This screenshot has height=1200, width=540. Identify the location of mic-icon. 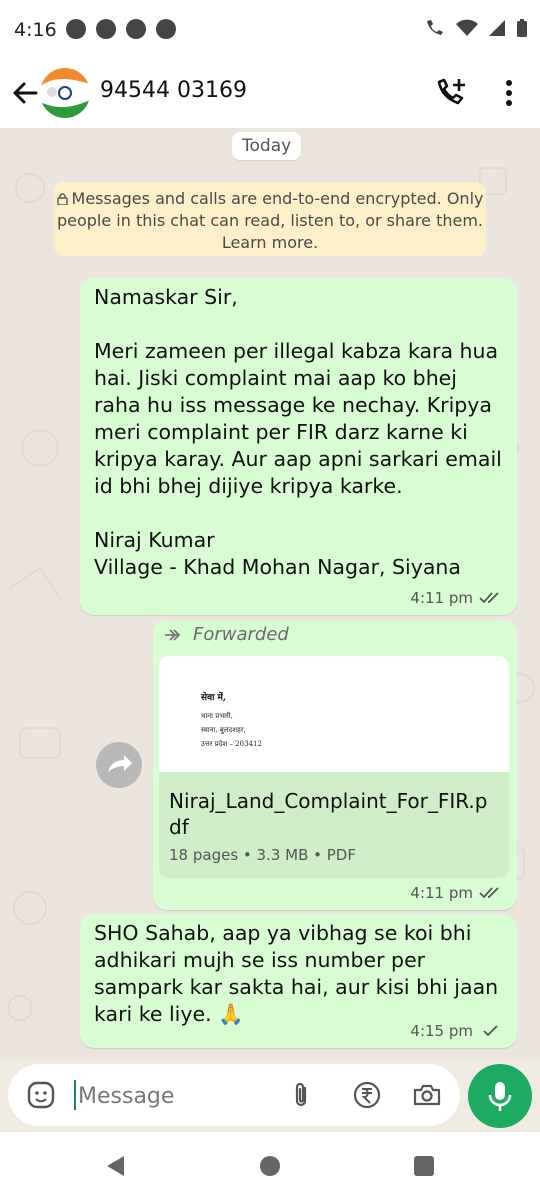
(500, 1096).